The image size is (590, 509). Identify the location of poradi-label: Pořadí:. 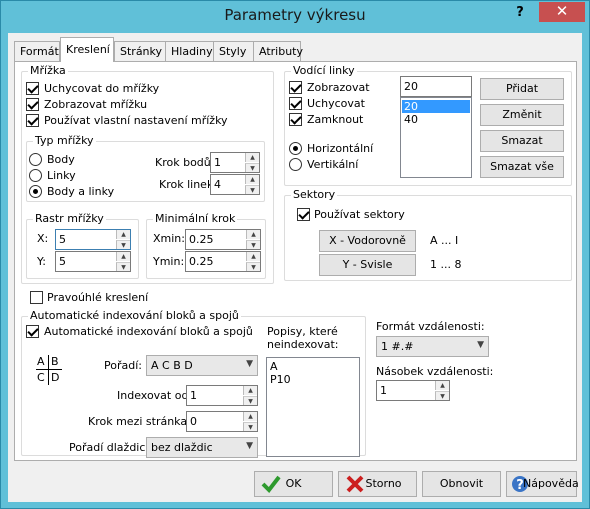
(123, 365).